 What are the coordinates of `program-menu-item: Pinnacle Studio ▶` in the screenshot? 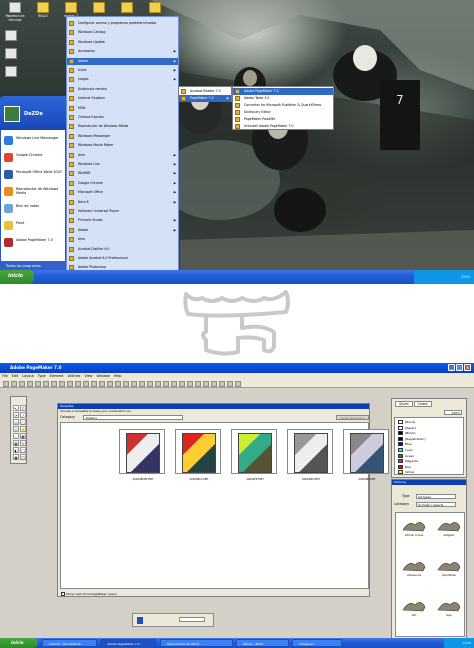 It's located at (122, 220).